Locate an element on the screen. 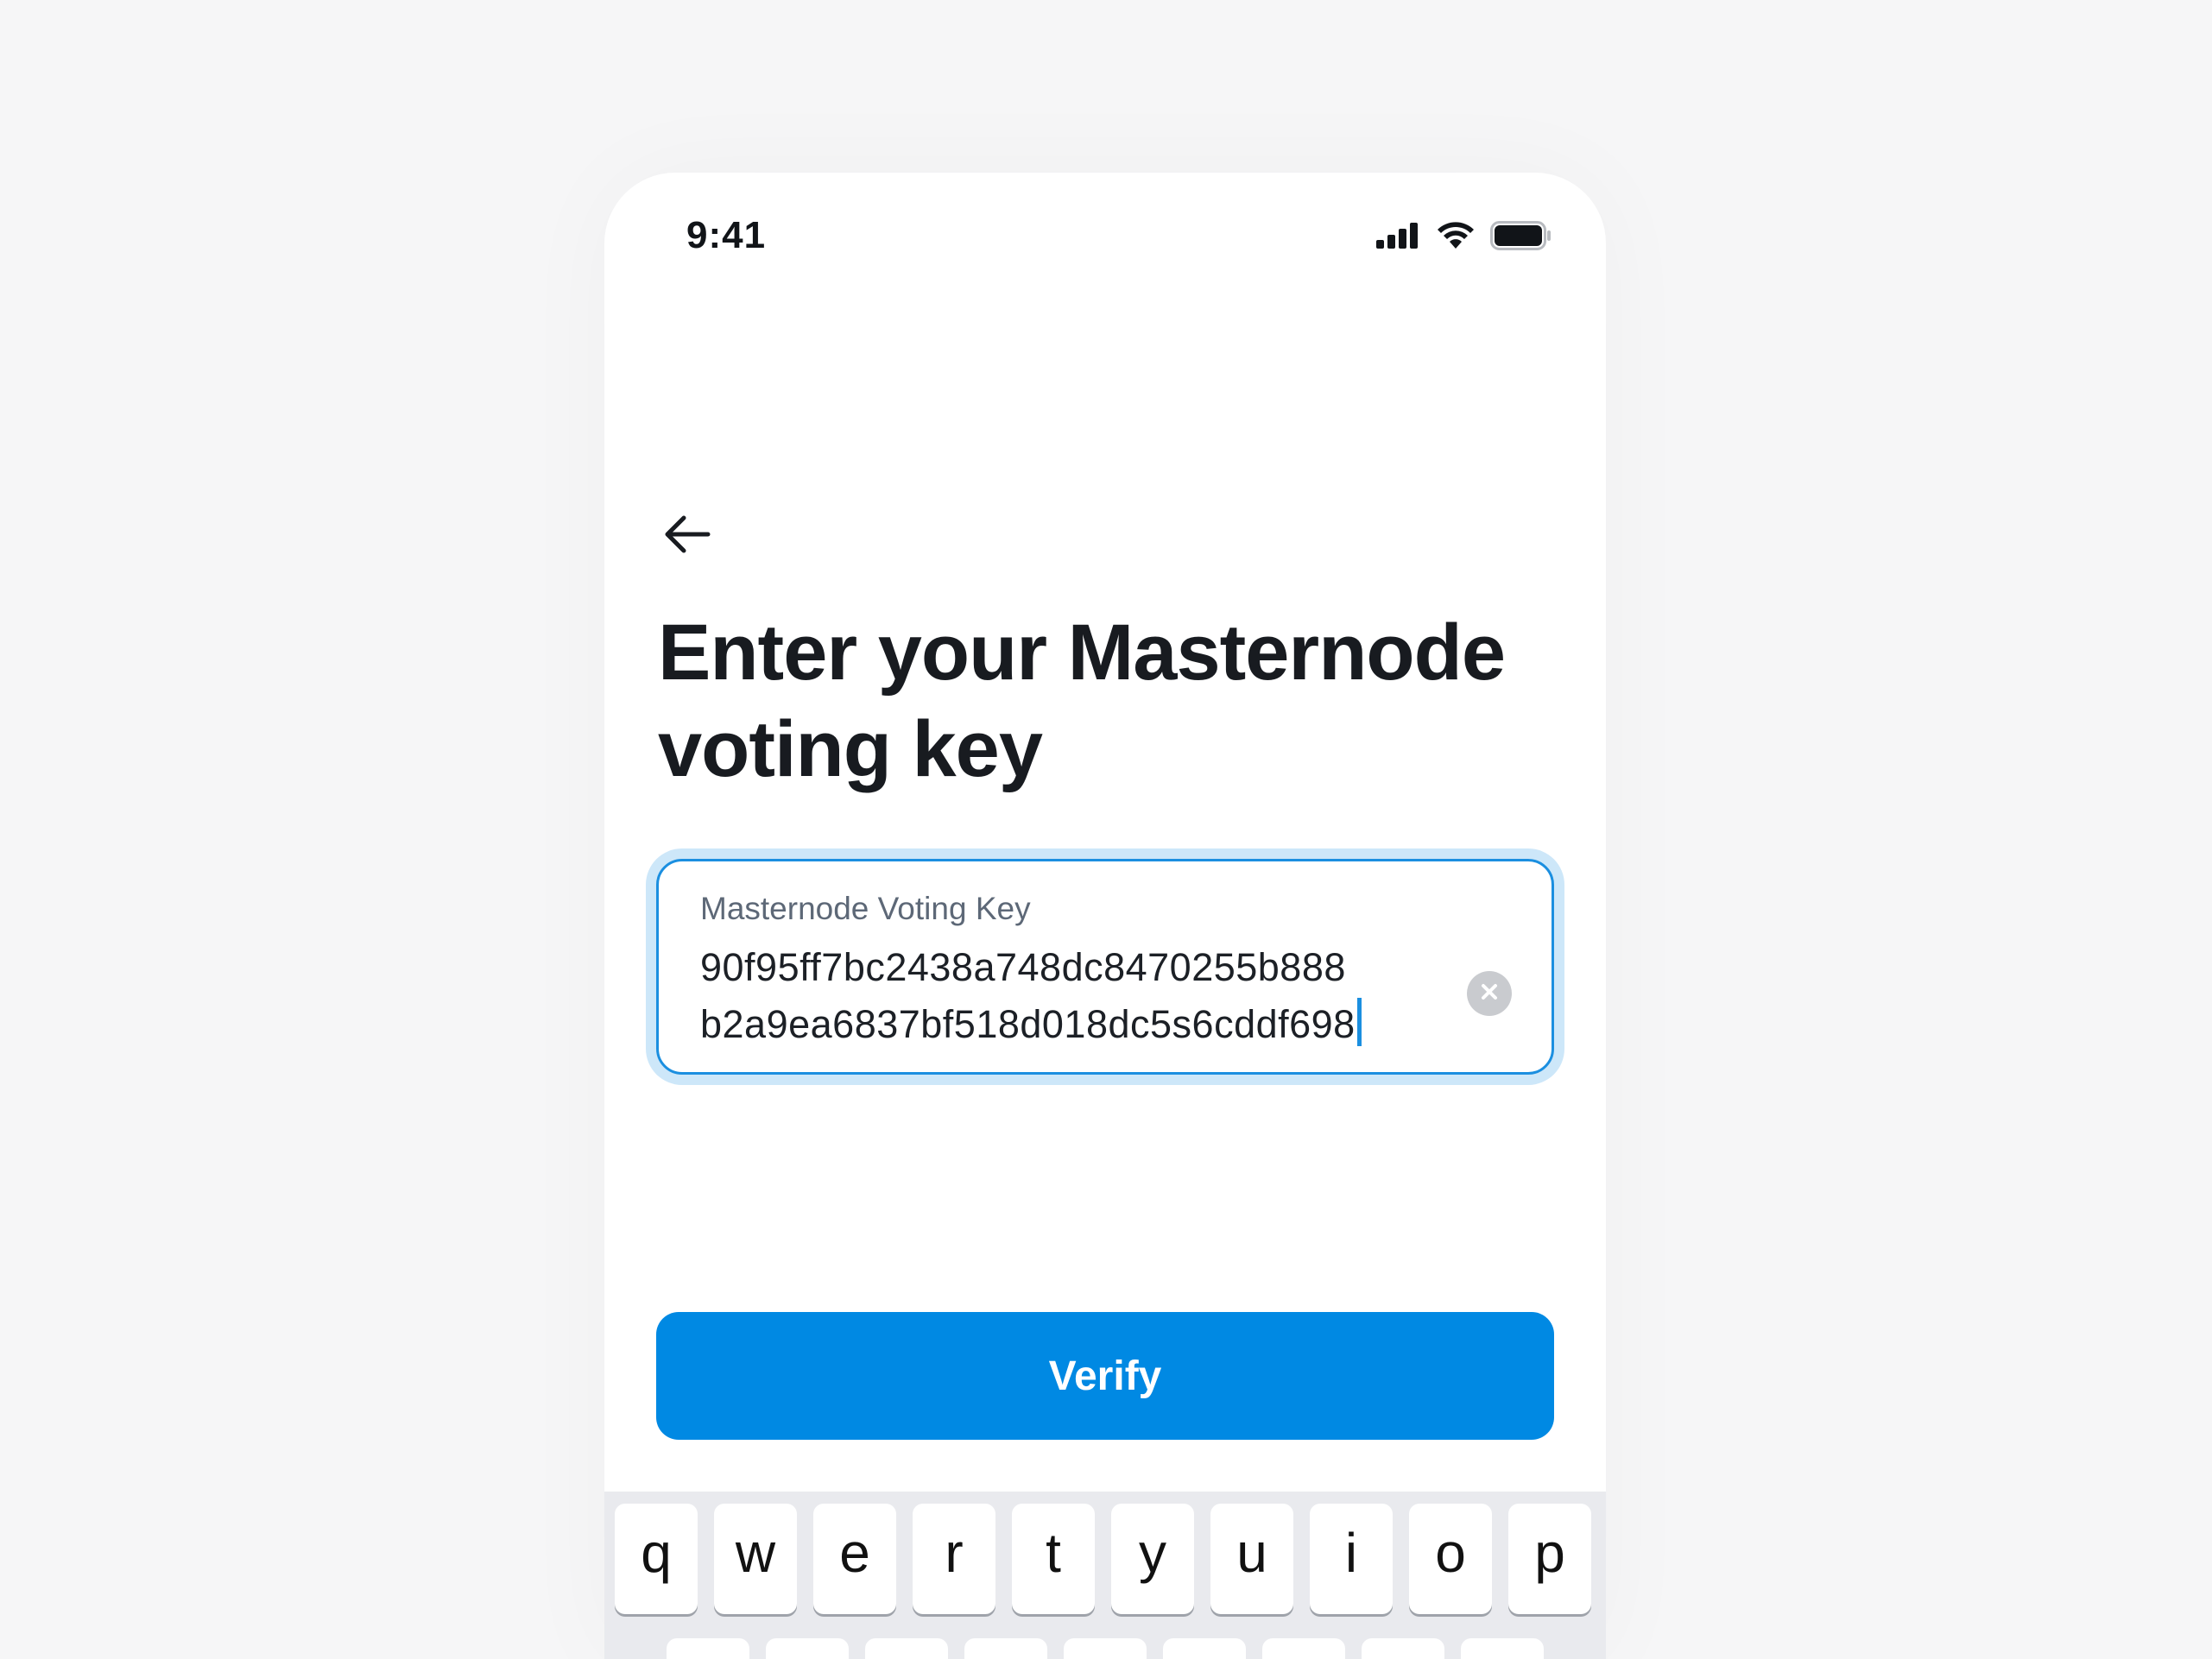 This screenshot has width=2212, height=1659. key-u: u is located at coordinates (1251, 1559).